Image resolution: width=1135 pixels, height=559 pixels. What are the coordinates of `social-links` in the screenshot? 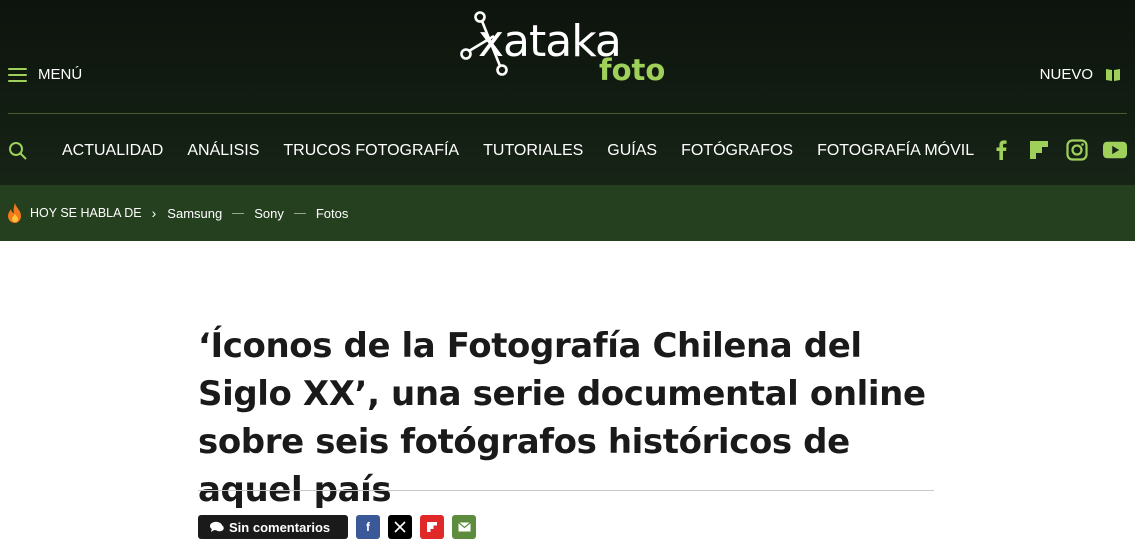 It's located at (1058, 150).